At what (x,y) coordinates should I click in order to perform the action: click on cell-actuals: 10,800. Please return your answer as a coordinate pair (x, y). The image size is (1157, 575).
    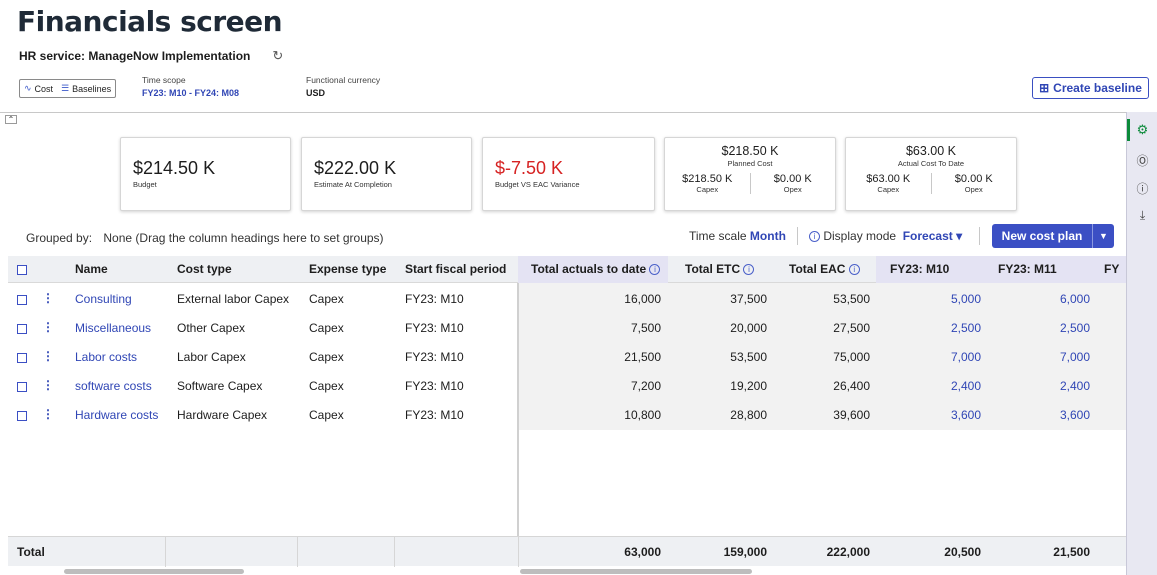
    Looking at the image, I should click on (642, 415).